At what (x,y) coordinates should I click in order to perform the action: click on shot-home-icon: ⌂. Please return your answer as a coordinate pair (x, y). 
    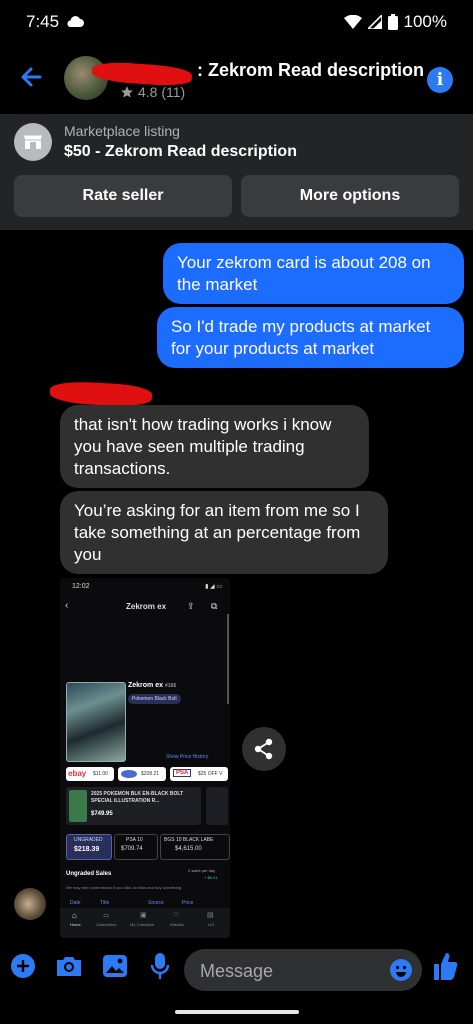
    Looking at the image, I should click on (74, 915).